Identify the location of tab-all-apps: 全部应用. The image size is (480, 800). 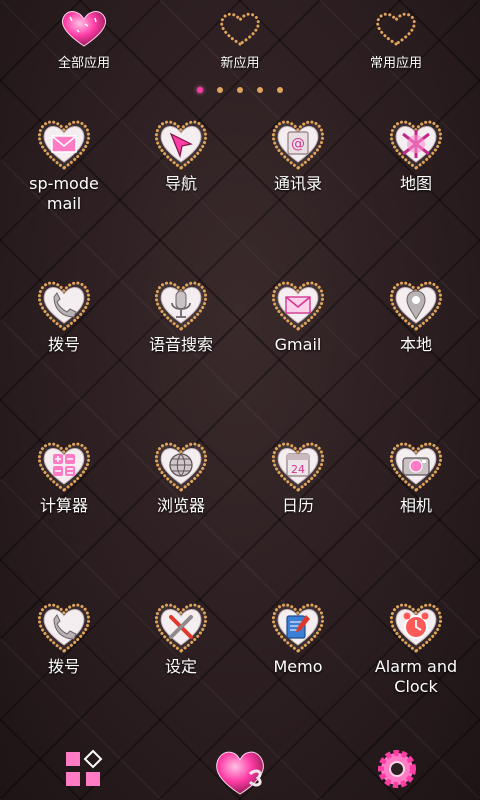
(84, 38).